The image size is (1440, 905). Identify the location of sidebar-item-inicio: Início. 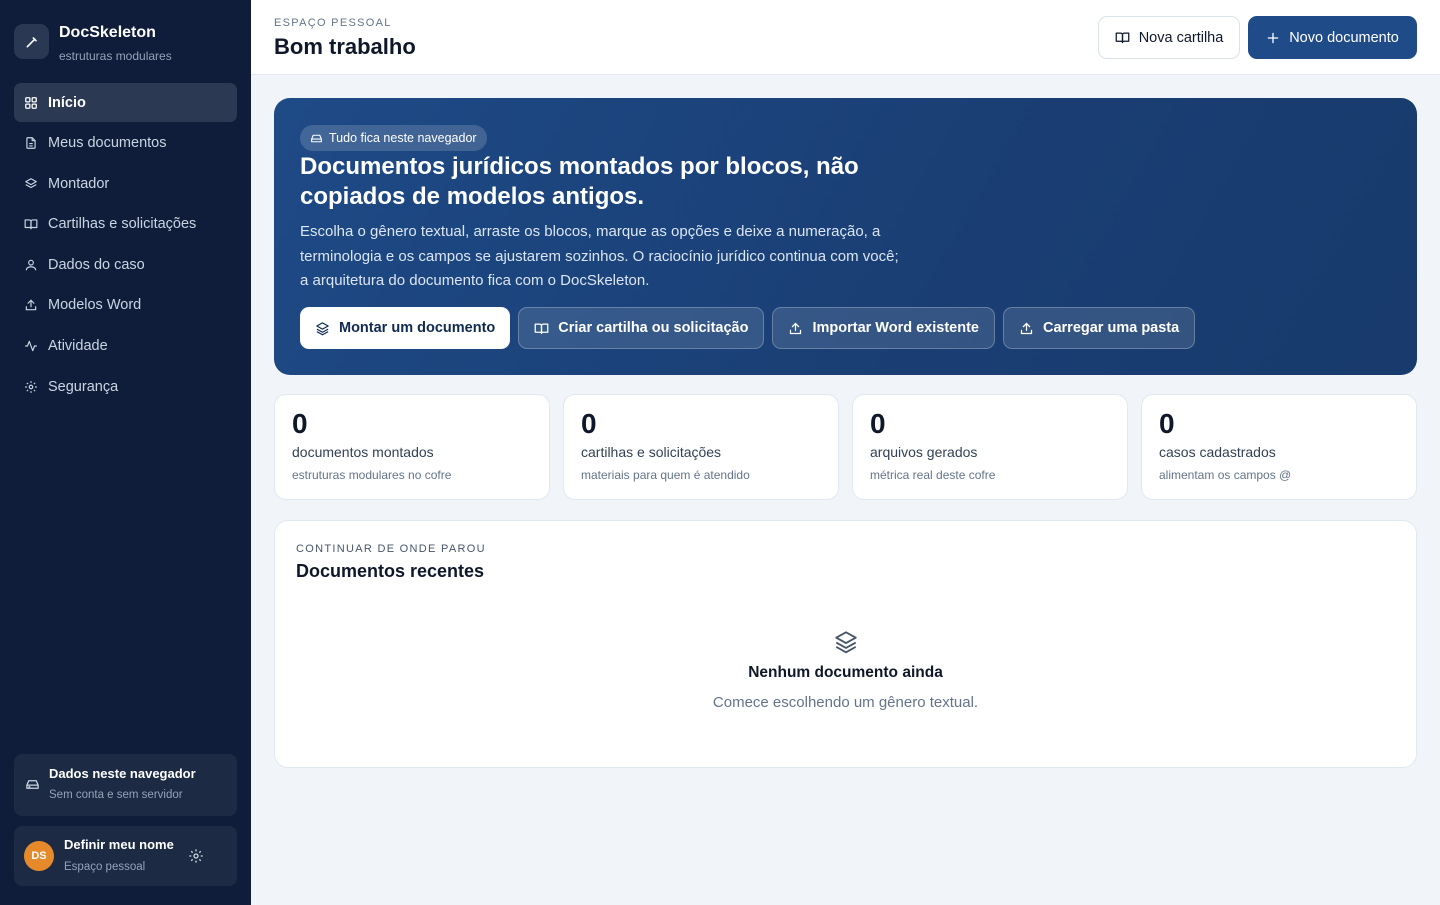
(125, 102).